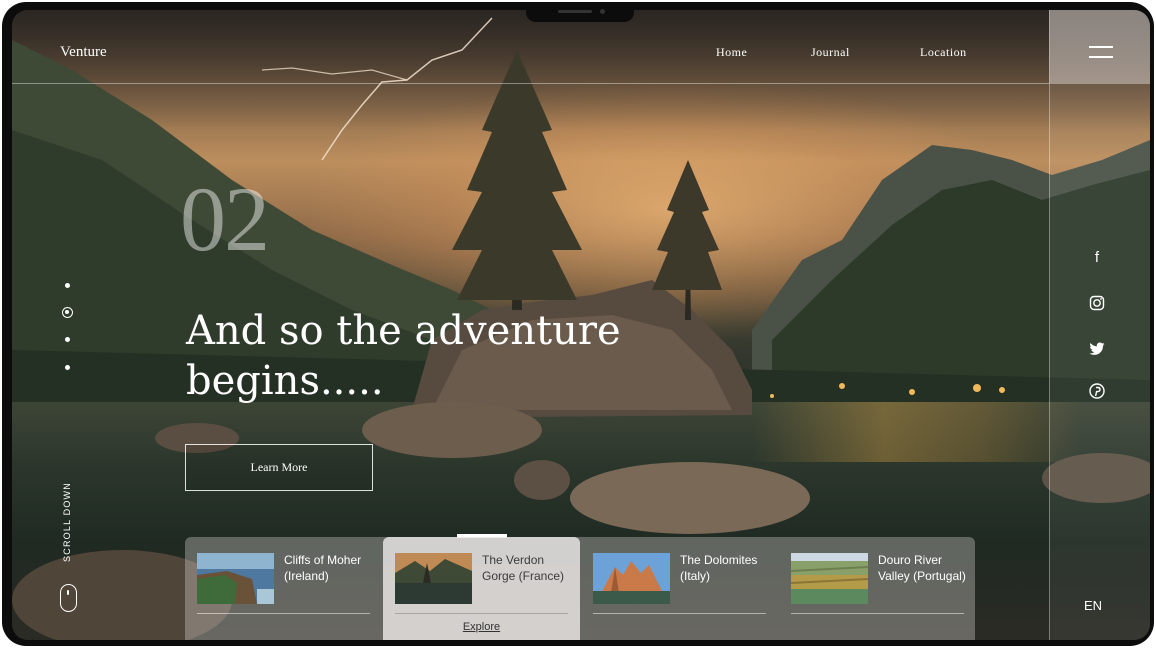 The image size is (1156, 648). I want to click on card-title: The Dolomites (Italy), so click(719, 568).